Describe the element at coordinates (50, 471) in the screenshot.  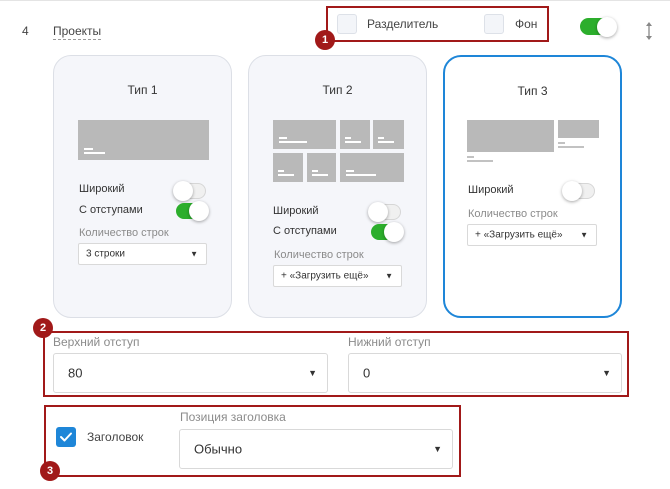
I see `annotation-badge-3: 3` at that location.